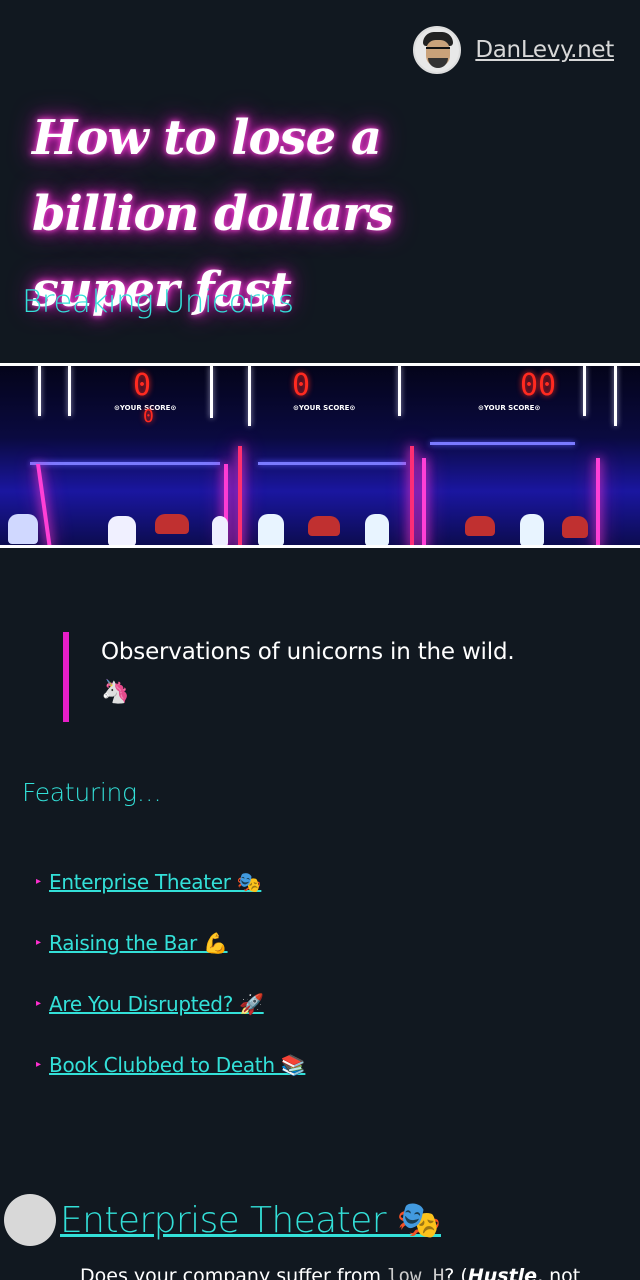 Image resolution: width=640 pixels, height=1280 pixels. Describe the element at coordinates (544, 50) in the screenshot. I see `site-home-link: DanLevy.net` at that location.